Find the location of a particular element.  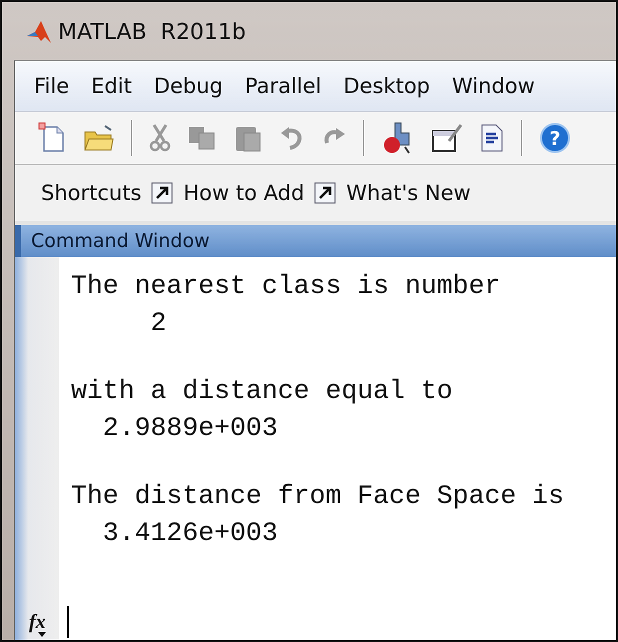

console-output: 2.9889e+003 is located at coordinates (190, 428).